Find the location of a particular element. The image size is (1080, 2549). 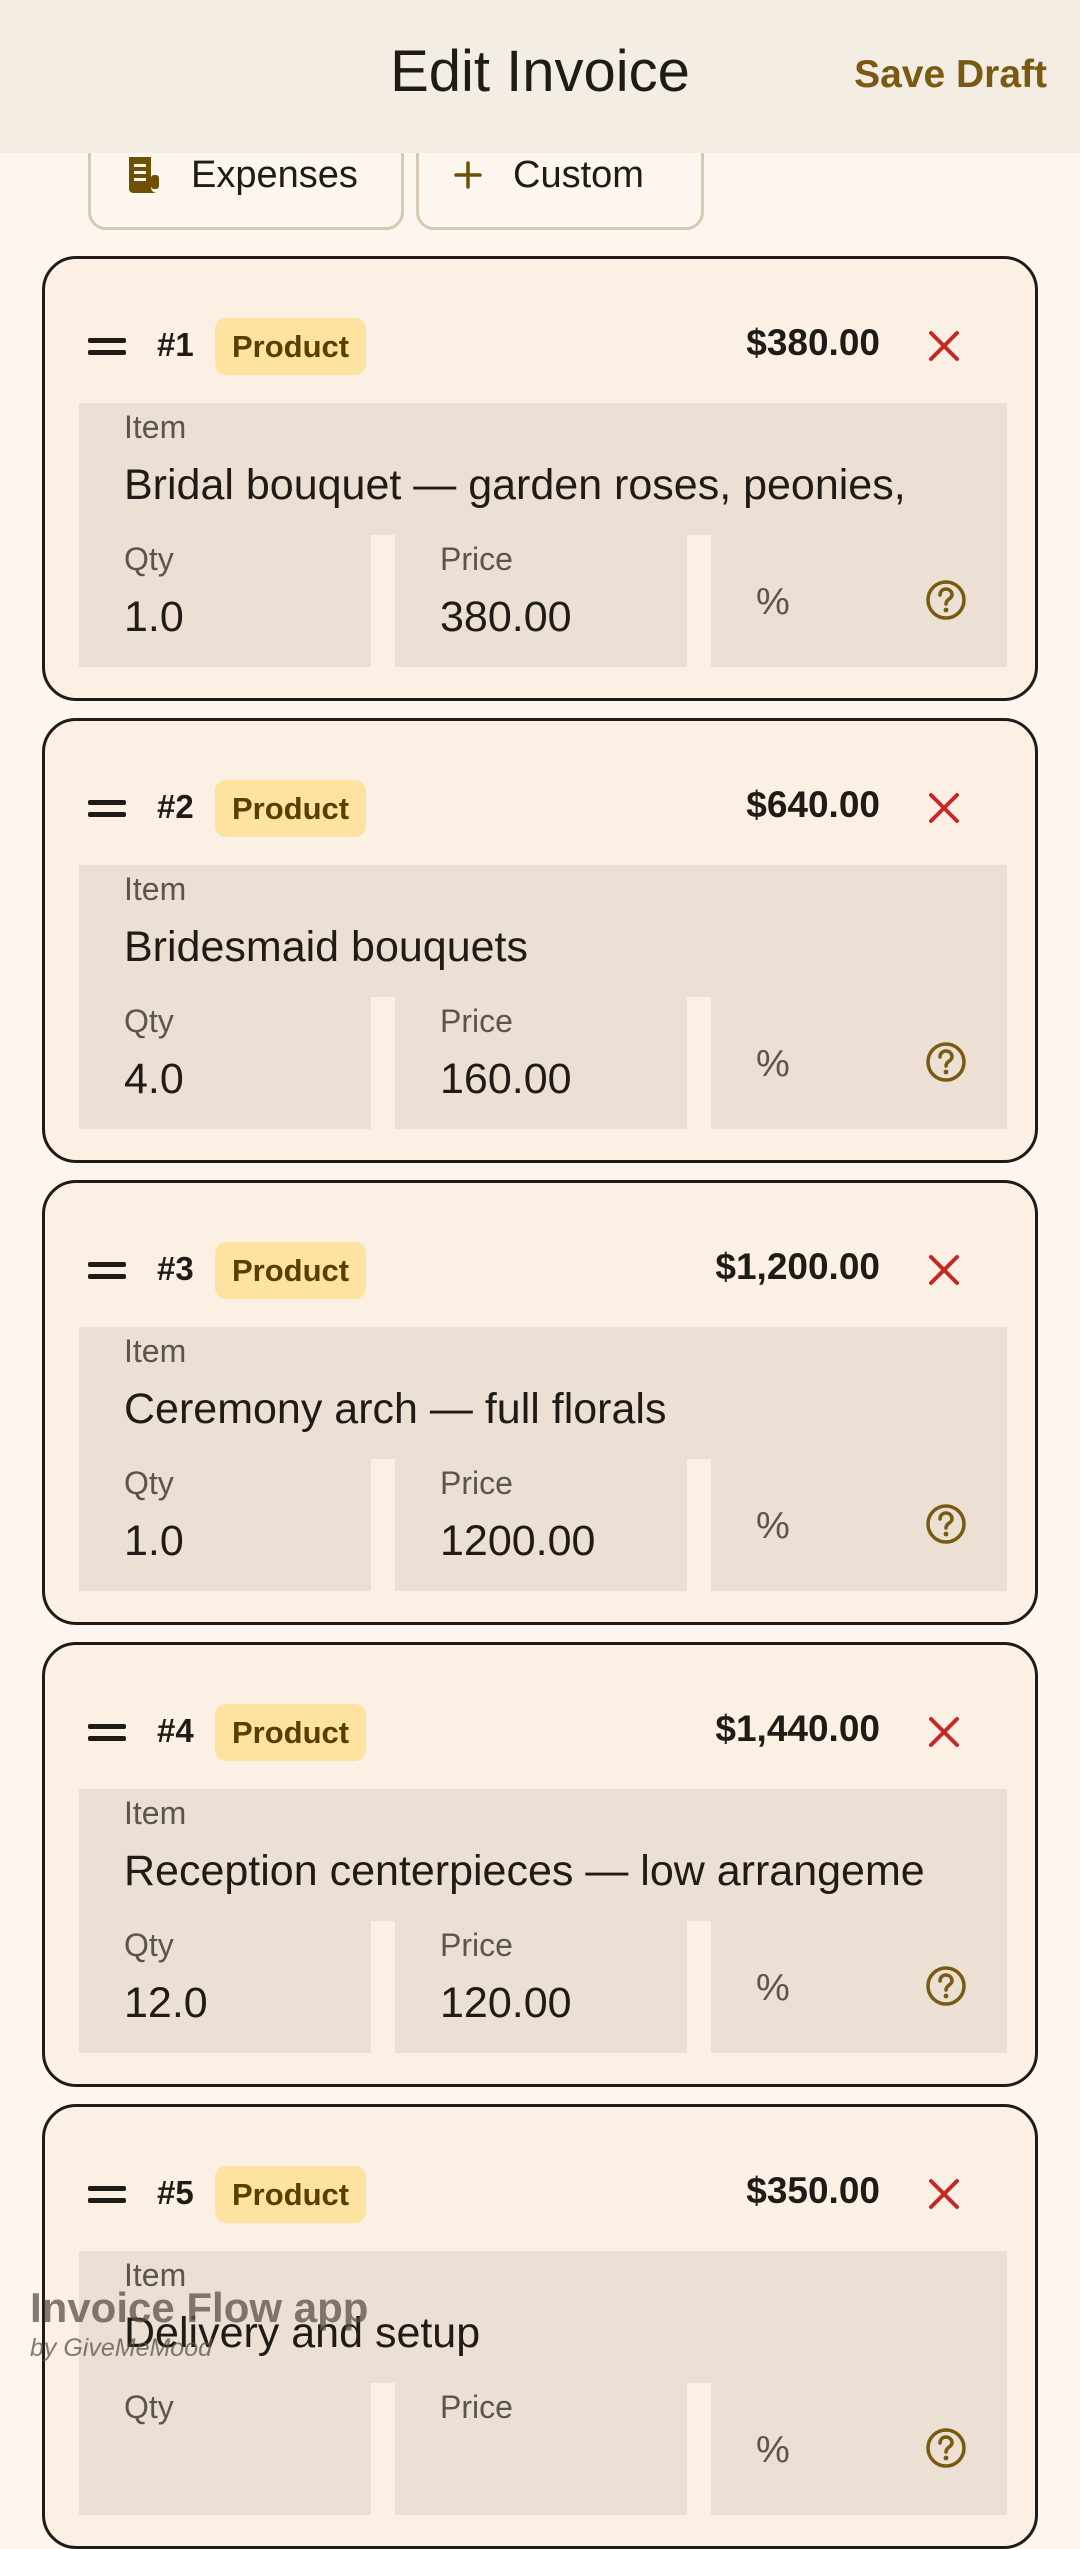

item-name-field: Item Bridesmaid bouquets is located at coordinates (543, 931).